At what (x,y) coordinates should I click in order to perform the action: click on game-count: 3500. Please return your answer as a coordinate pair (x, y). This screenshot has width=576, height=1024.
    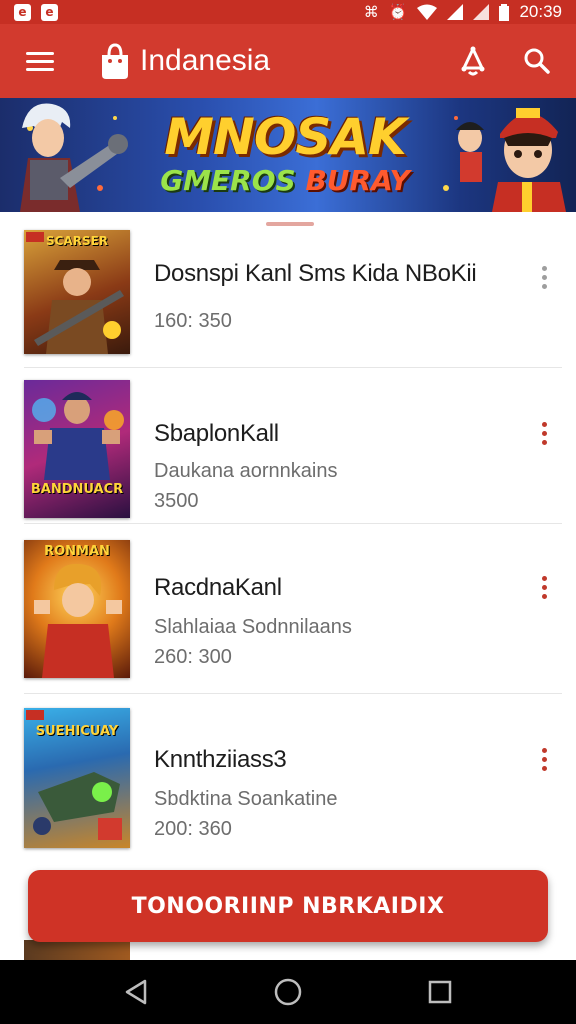
    Looking at the image, I should click on (176, 501).